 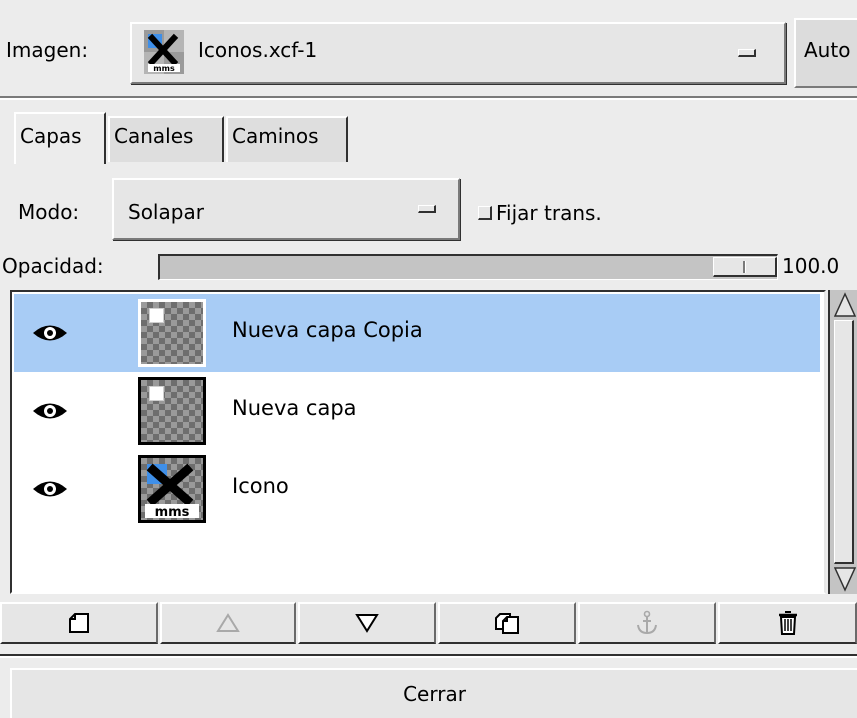 I want to click on opacity-label: Opacidad:, so click(x=53, y=266).